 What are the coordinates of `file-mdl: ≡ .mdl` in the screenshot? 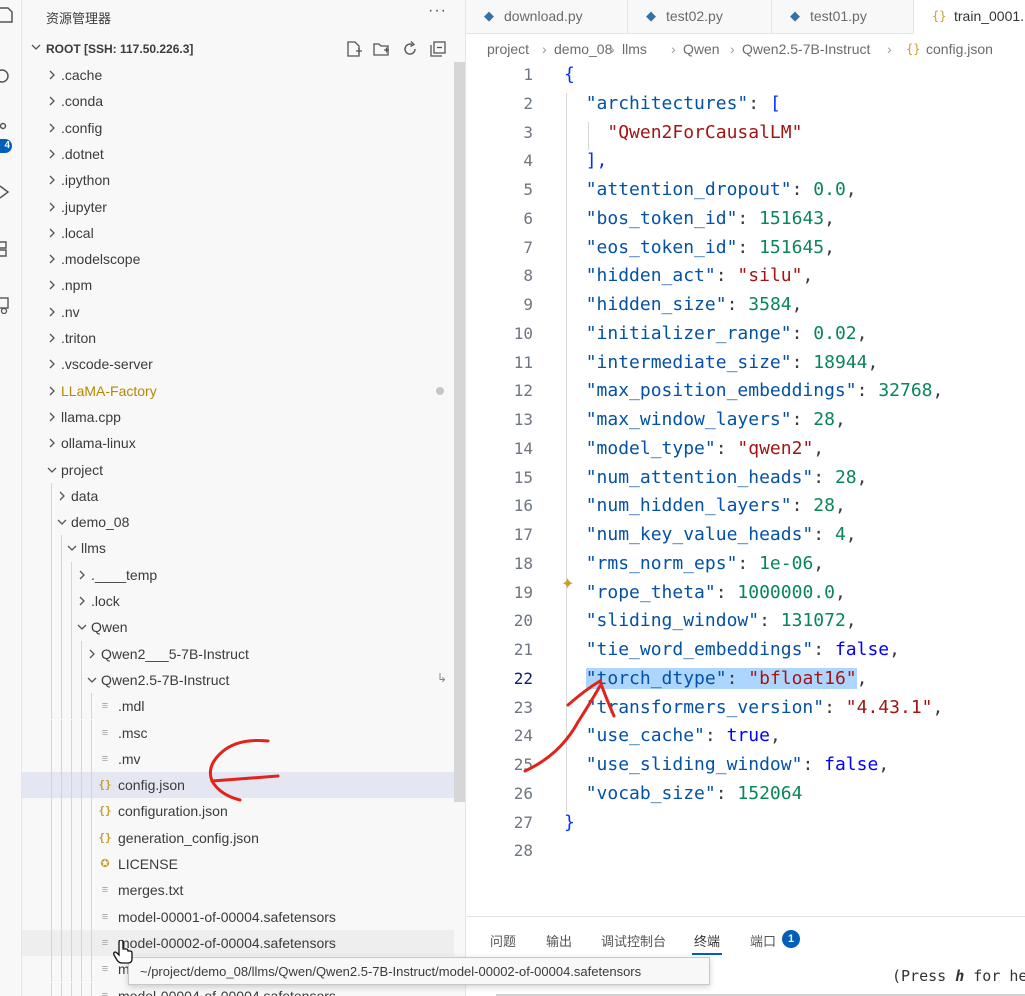 It's located at (238, 706).